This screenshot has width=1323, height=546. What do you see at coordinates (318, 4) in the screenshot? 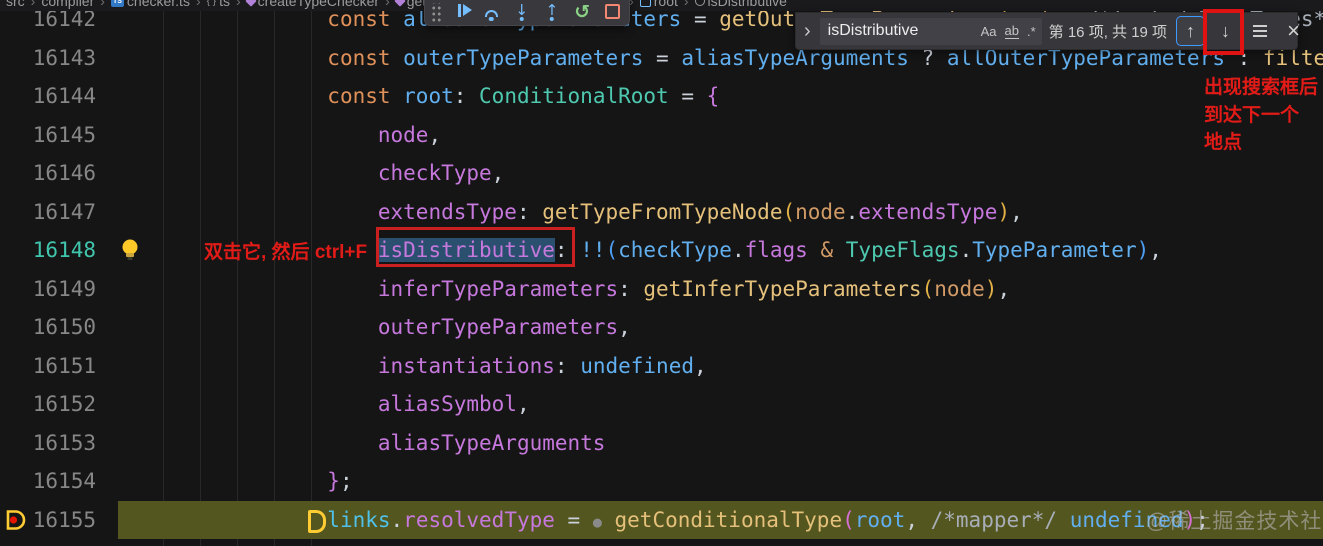
I see `breadcrumb-label: createTypeChecker` at bounding box center [318, 4].